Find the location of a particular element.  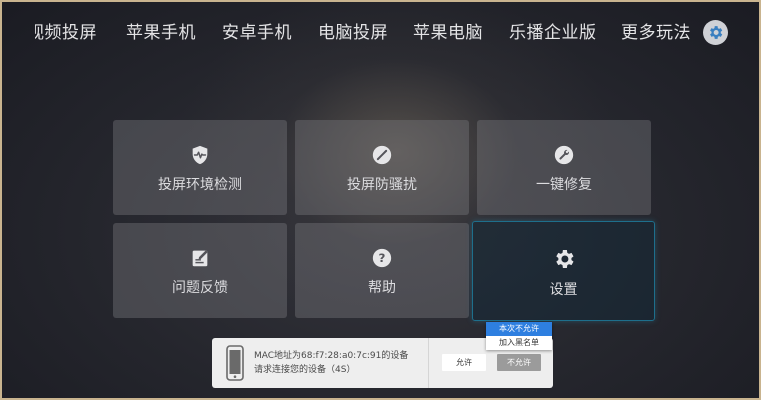

nav-item-label: 苹果手机 is located at coordinates (161, 33).